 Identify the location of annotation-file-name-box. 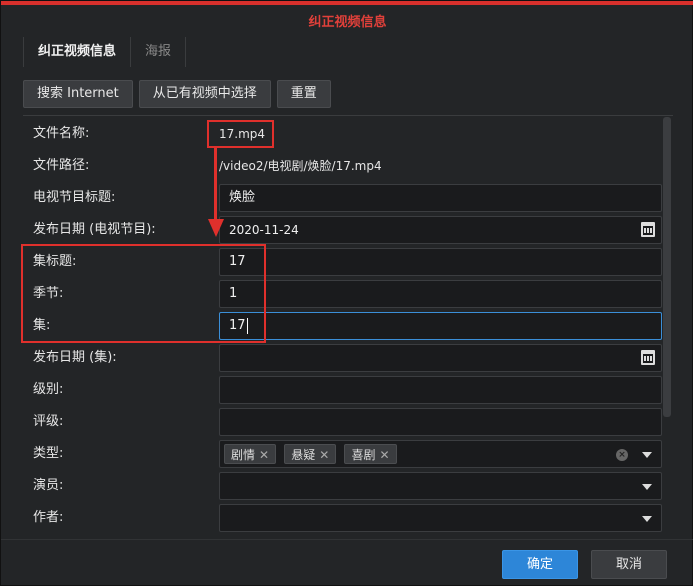
(240, 134).